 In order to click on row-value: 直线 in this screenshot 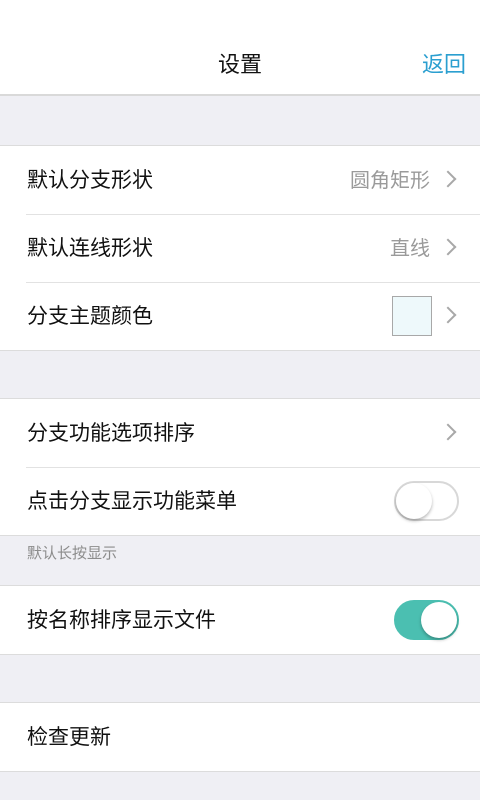, I will do `click(410, 248)`.